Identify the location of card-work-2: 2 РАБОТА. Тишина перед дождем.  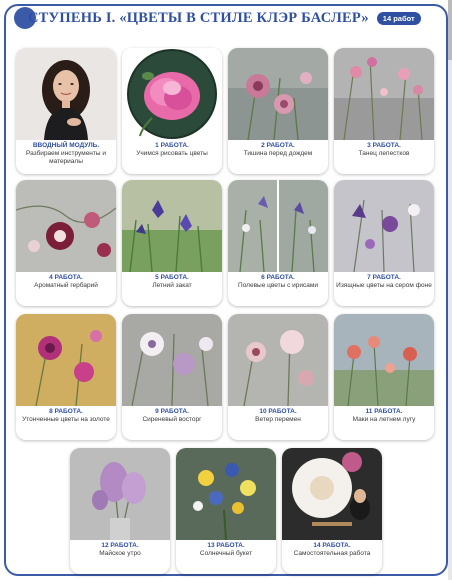
(278, 111).